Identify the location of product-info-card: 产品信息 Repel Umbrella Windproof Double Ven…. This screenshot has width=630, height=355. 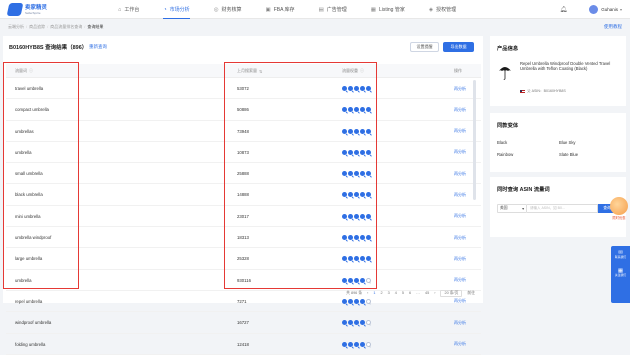
(558, 71).